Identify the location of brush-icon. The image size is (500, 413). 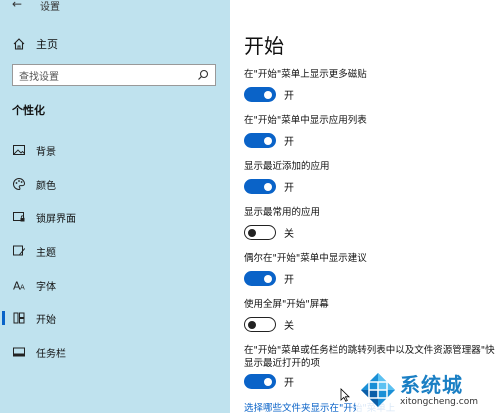
(19, 250).